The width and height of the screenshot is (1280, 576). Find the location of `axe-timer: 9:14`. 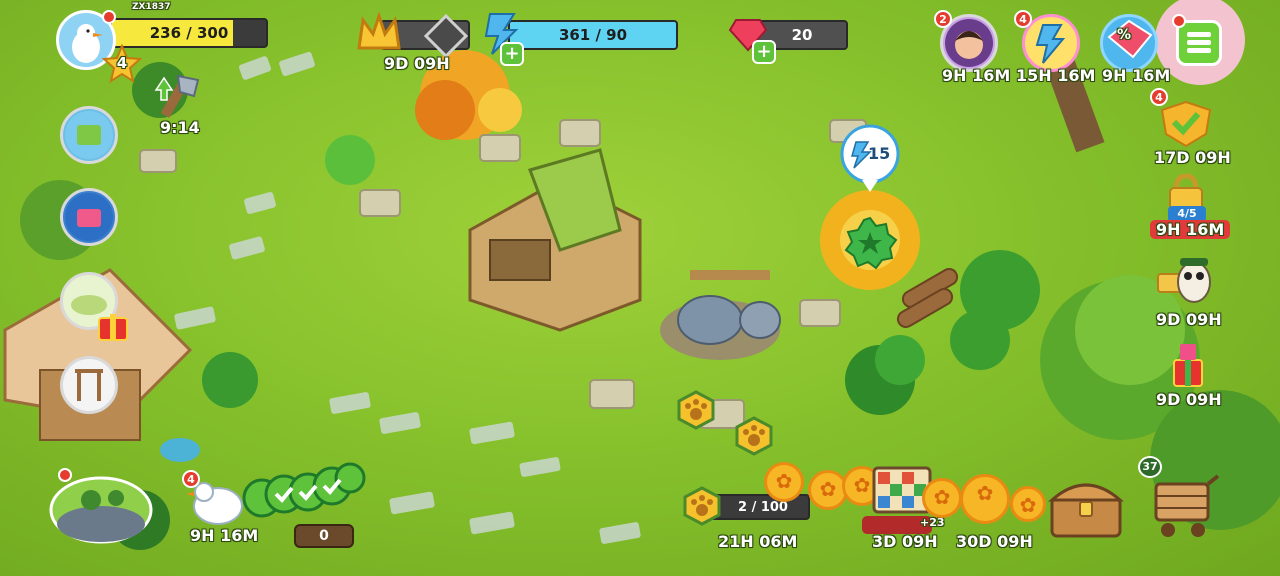

axe-timer: 9:14 is located at coordinates (180, 127).